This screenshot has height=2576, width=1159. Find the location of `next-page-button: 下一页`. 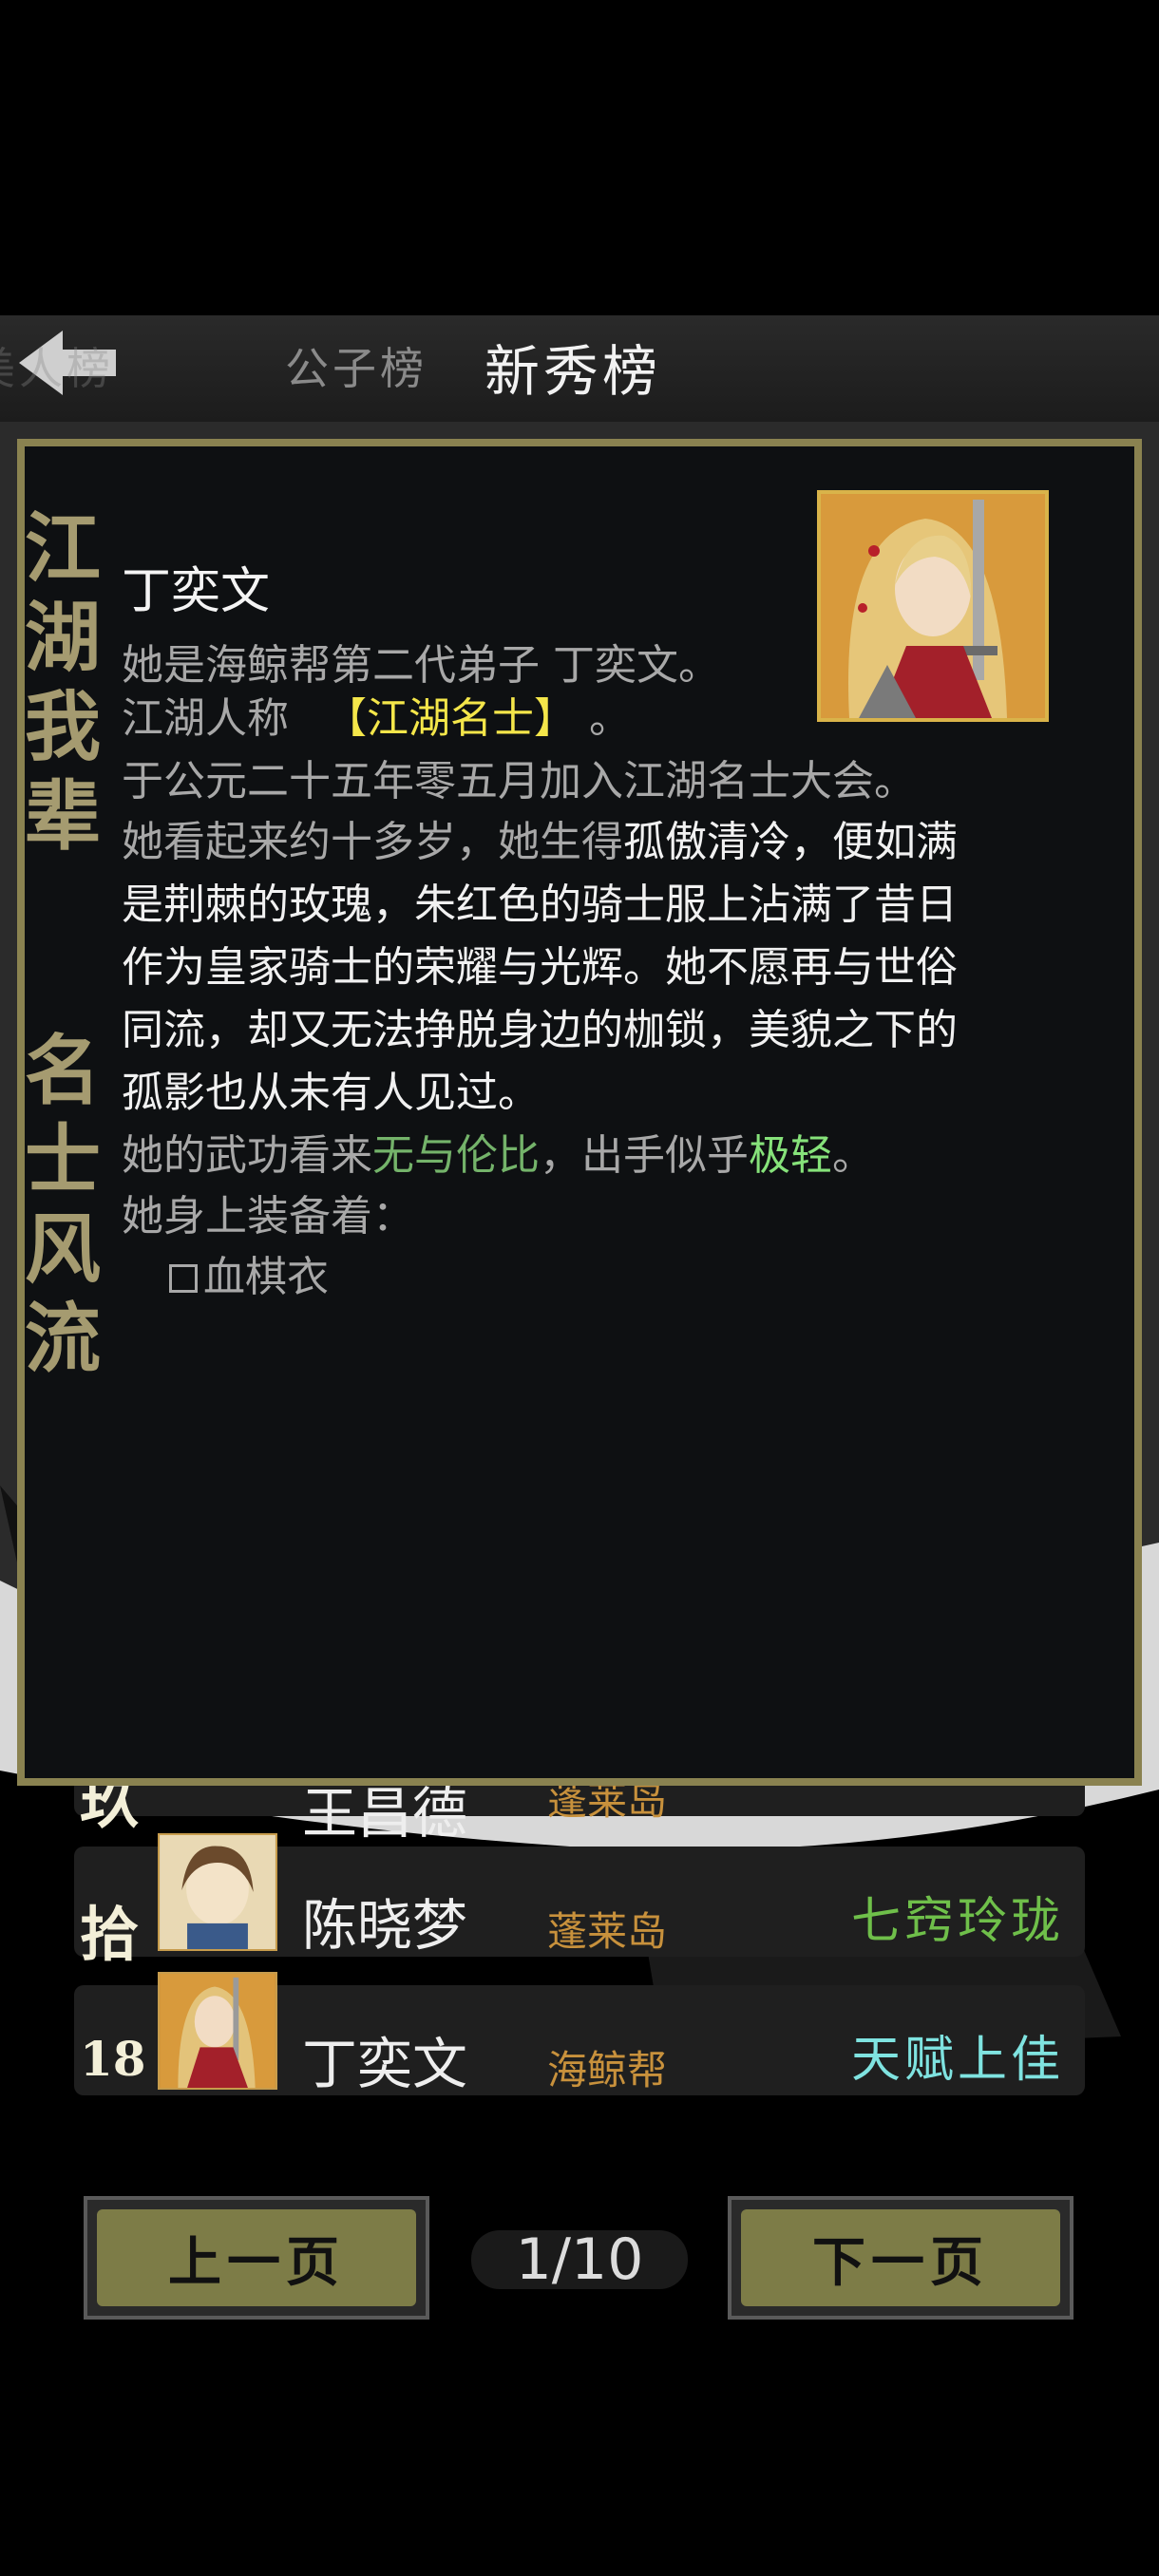

next-page-button: 下一页 is located at coordinates (901, 2258).